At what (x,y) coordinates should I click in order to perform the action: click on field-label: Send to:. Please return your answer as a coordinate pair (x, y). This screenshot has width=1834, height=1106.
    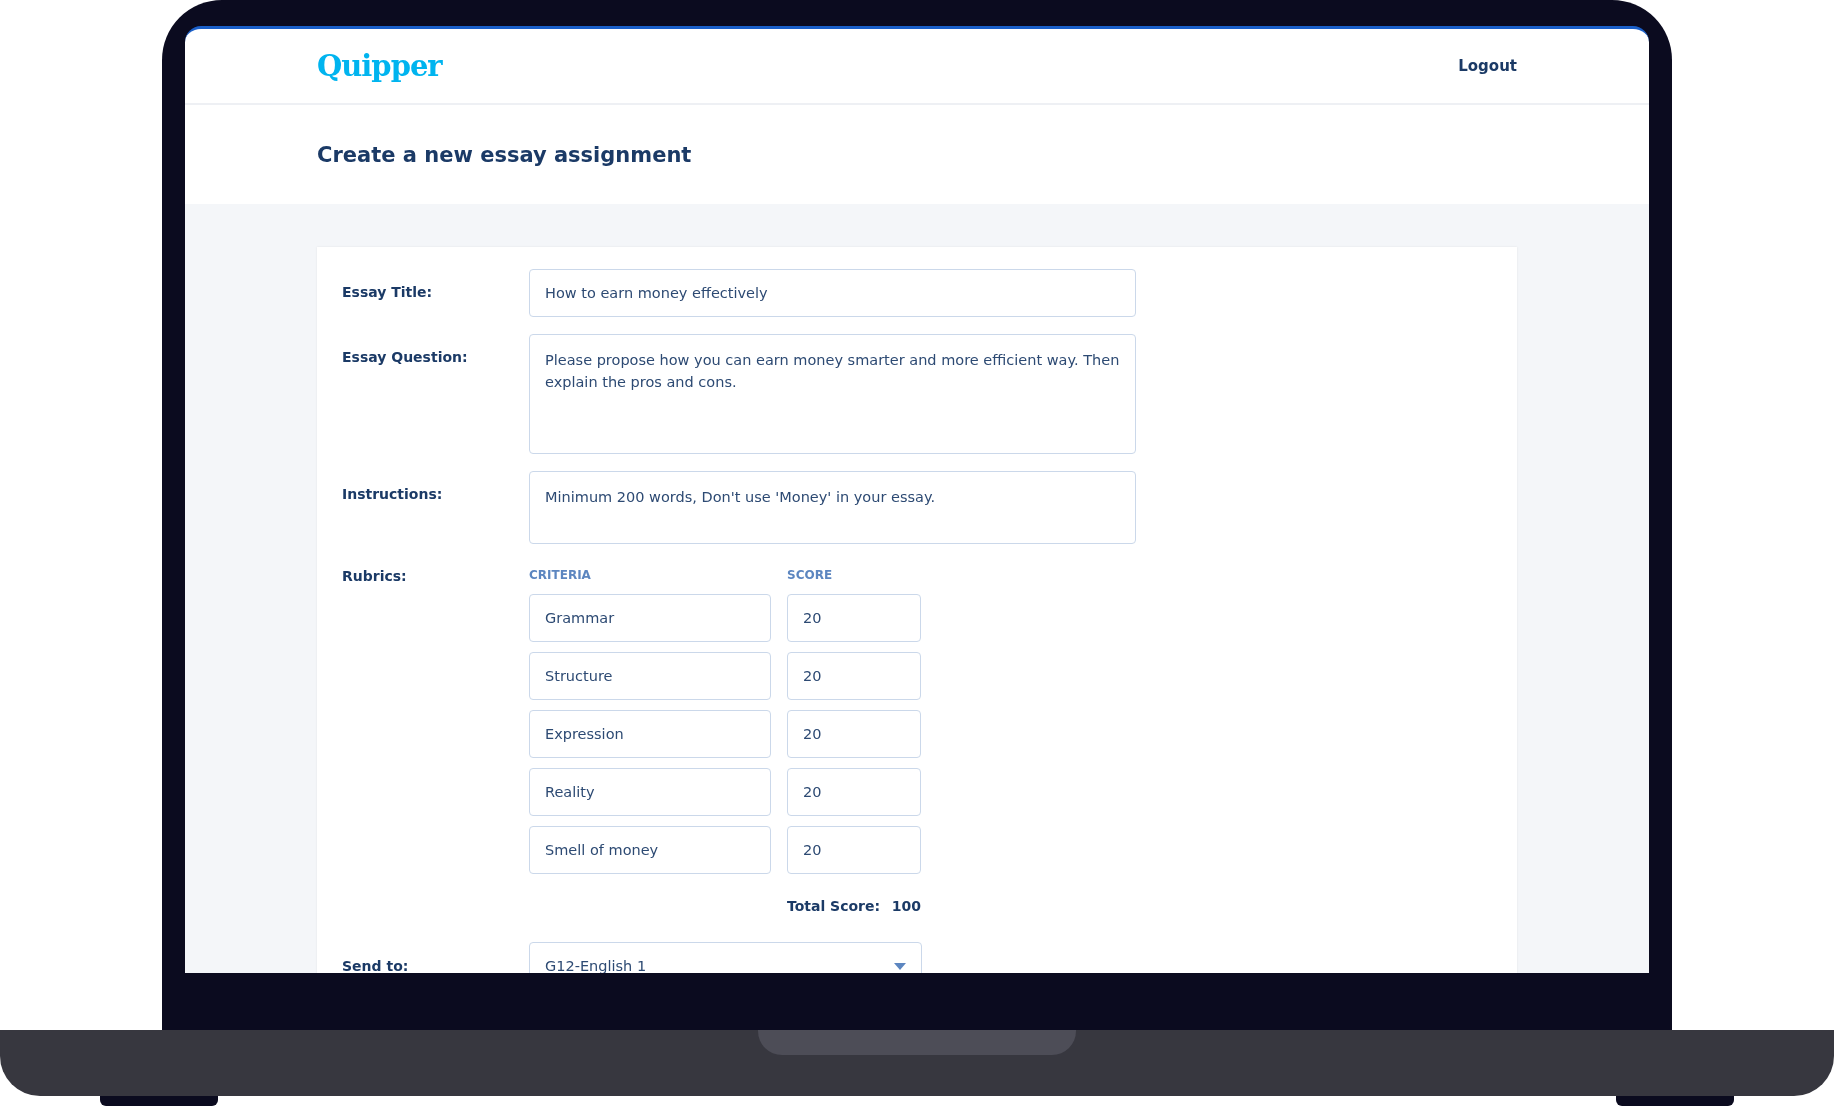
    Looking at the image, I should click on (376, 965).